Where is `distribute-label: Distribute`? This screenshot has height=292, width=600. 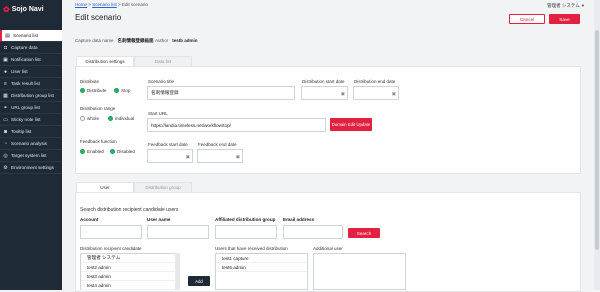
distribute-label: Distribute is located at coordinates (90, 81).